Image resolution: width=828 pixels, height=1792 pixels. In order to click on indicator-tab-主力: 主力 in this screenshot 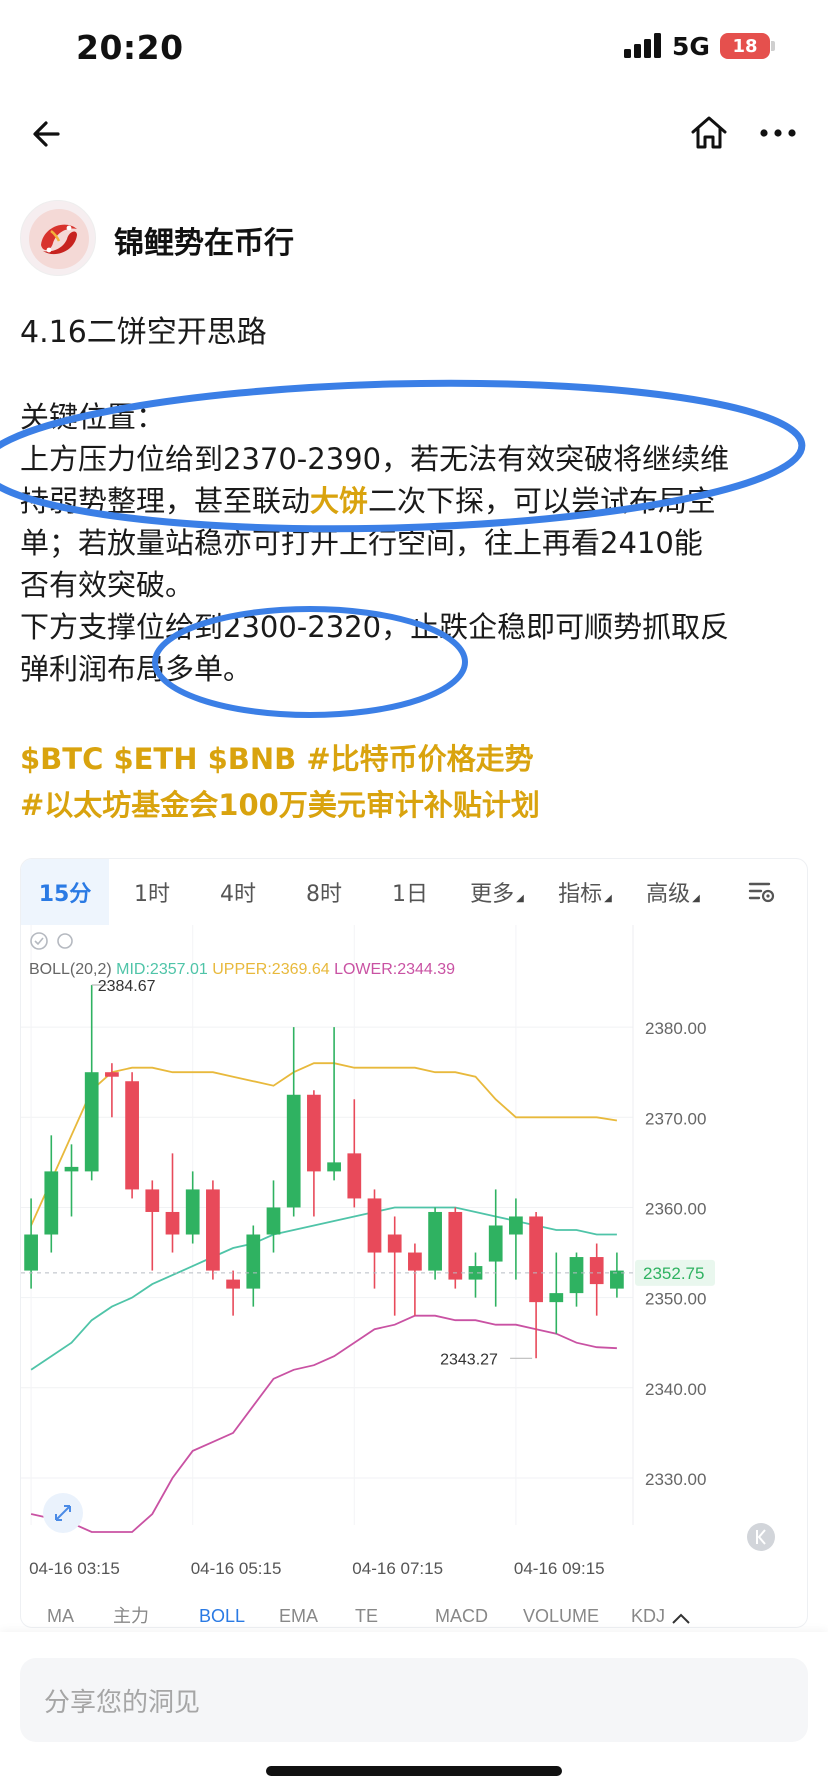, I will do `click(131, 1616)`.